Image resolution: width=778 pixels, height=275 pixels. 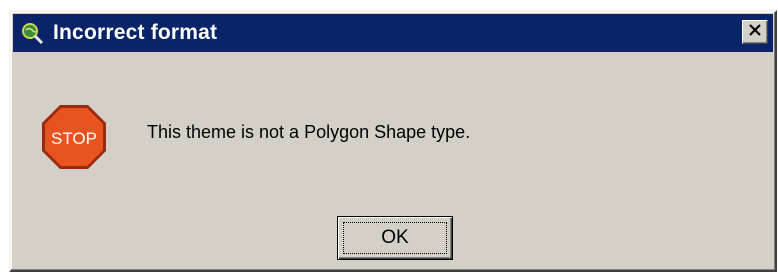 I want to click on stop-sign-text: STOP, so click(x=74, y=138).